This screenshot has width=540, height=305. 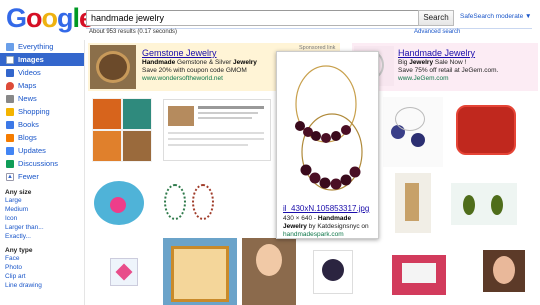 I want to click on logo-letter: G, so click(x=16, y=18).